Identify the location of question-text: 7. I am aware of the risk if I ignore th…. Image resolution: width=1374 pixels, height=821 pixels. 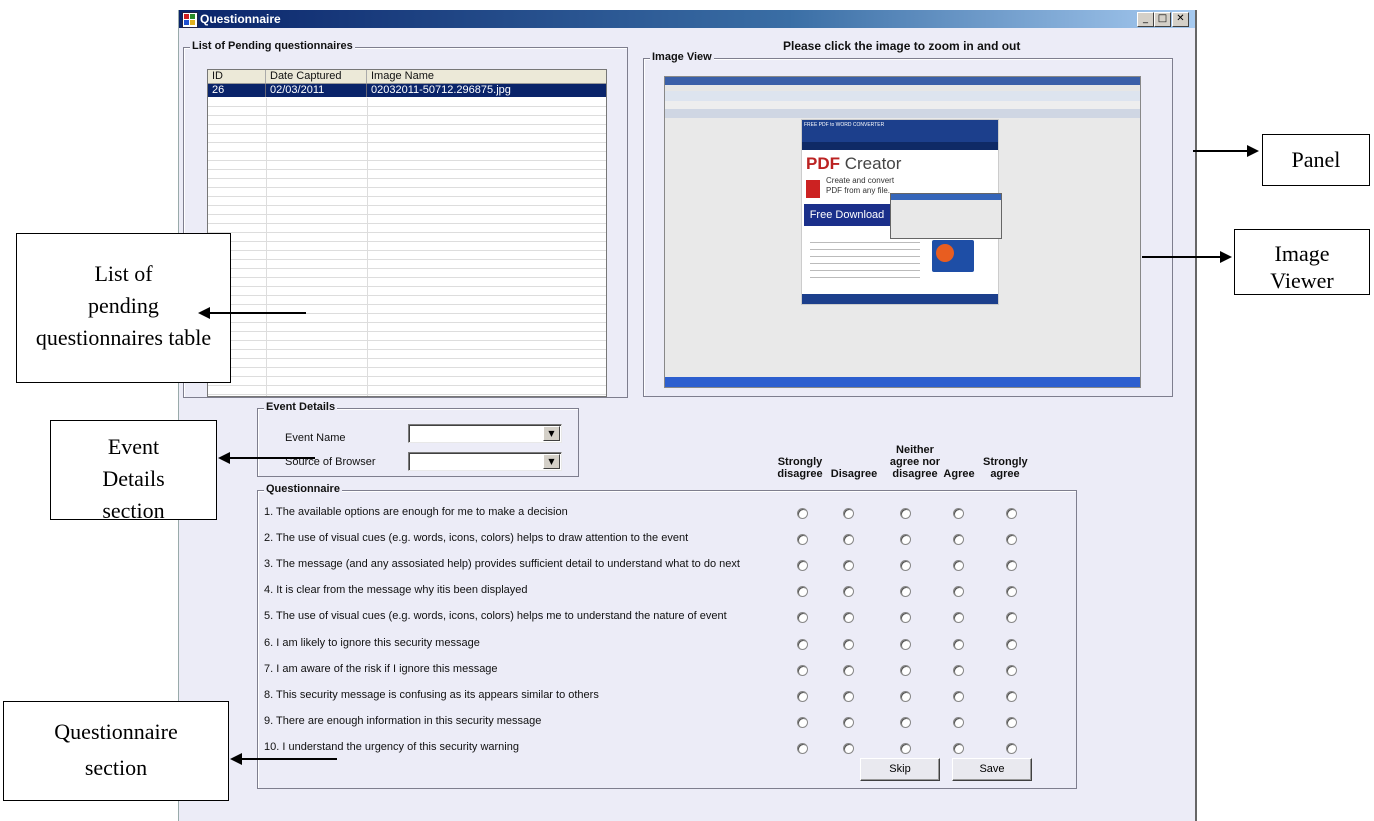
(381, 669).